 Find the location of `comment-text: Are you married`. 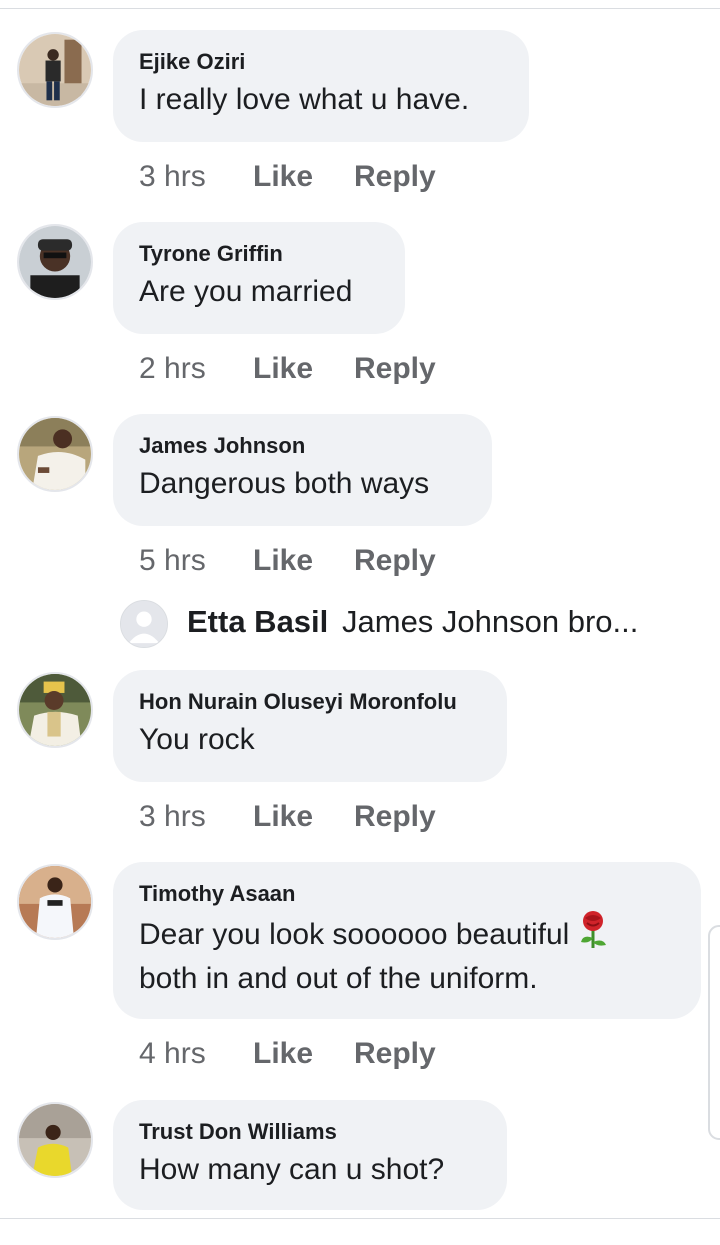

comment-text: Are you married is located at coordinates (246, 291).